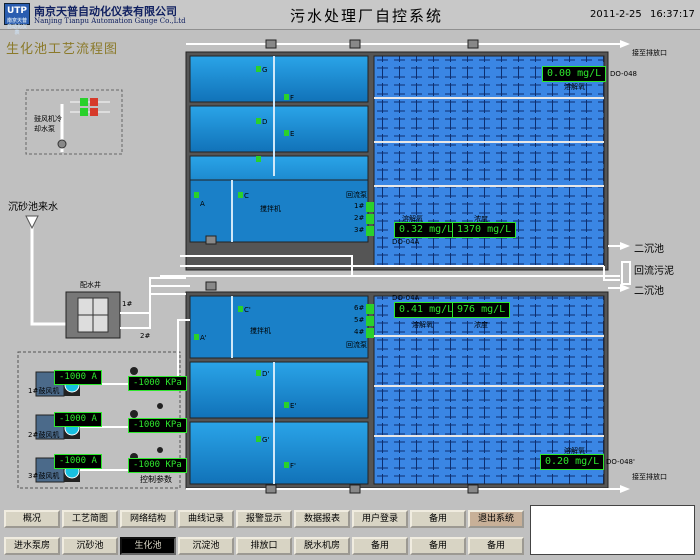 This screenshot has width=700, height=560. I want to click on company-name-en: Nanjing Tianpu Automation Gauge Co.,Ltd, so click(110, 21).